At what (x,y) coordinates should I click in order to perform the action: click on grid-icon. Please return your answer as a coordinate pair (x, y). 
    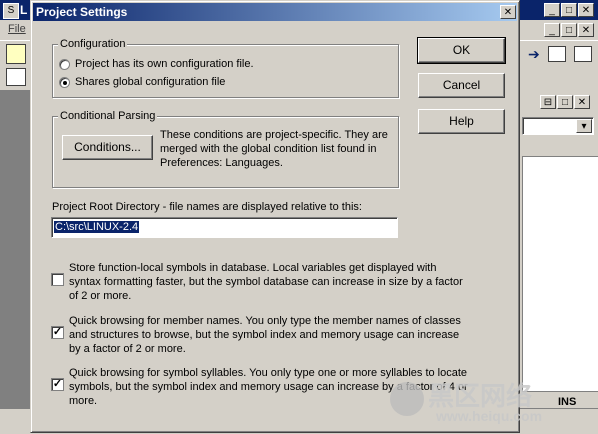
    Looking at the image, I should click on (16, 77).